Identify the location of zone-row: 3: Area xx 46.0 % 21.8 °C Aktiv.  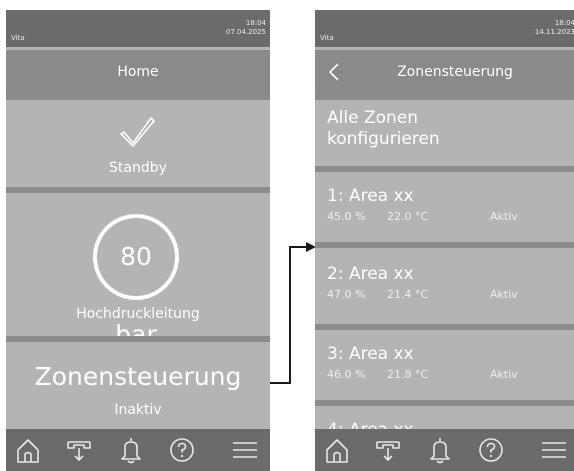
(444, 365).